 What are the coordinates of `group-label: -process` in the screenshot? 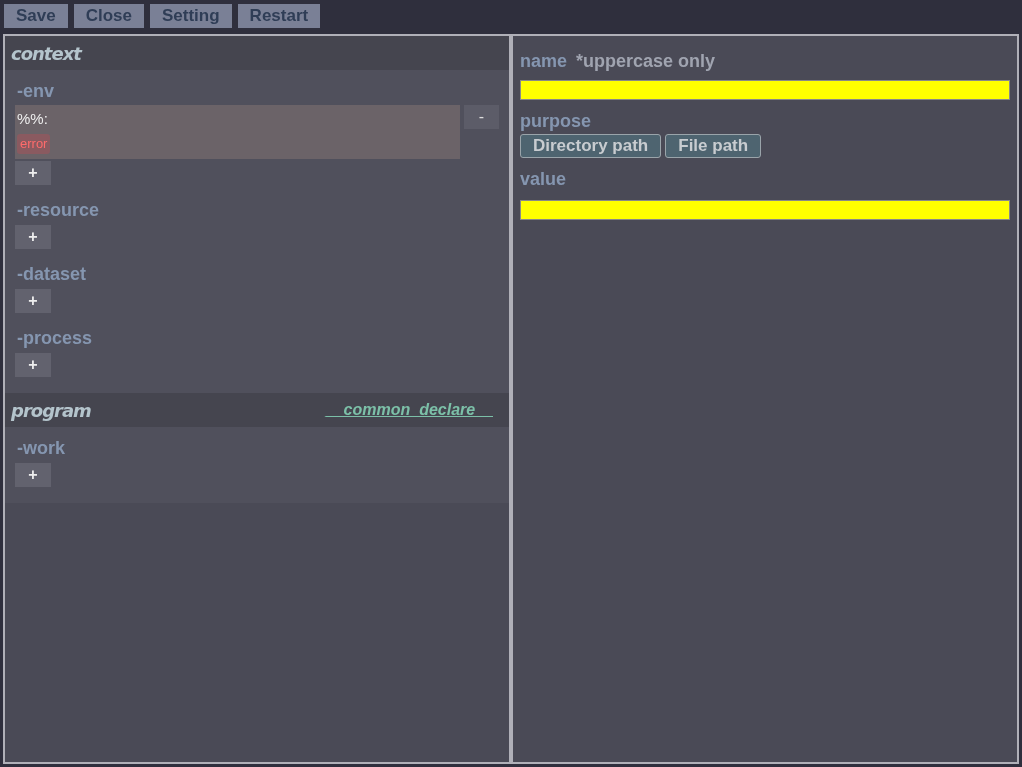 It's located at (55, 338).